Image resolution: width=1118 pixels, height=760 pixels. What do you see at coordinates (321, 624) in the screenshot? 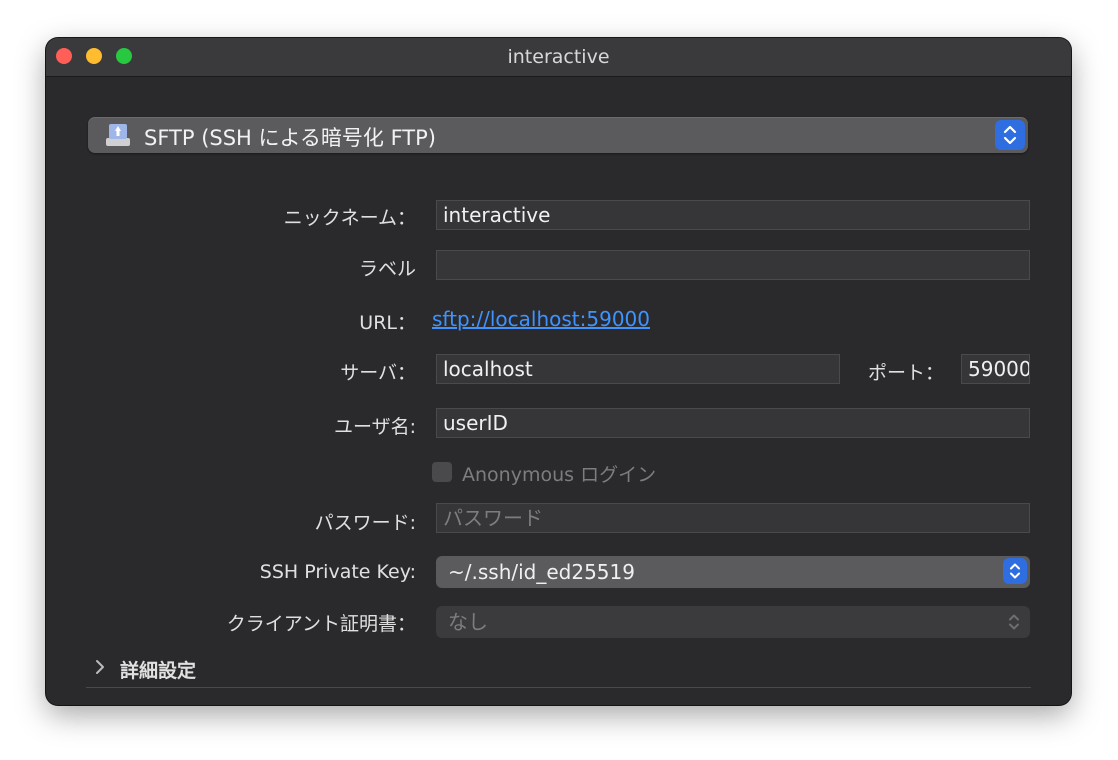
I see `client-cert-label: クライアント証明書：` at bounding box center [321, 624].